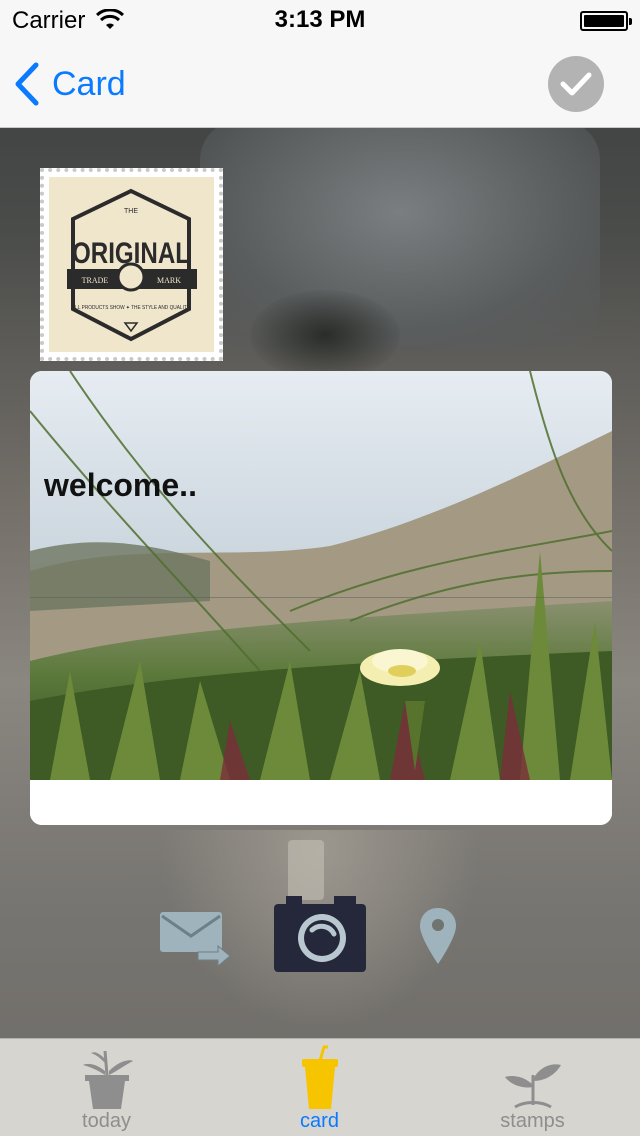  What do you see at coordinates (195, 937) in the screenshot?
I see `mail-forward-icon` at bounding box center [195, 937].